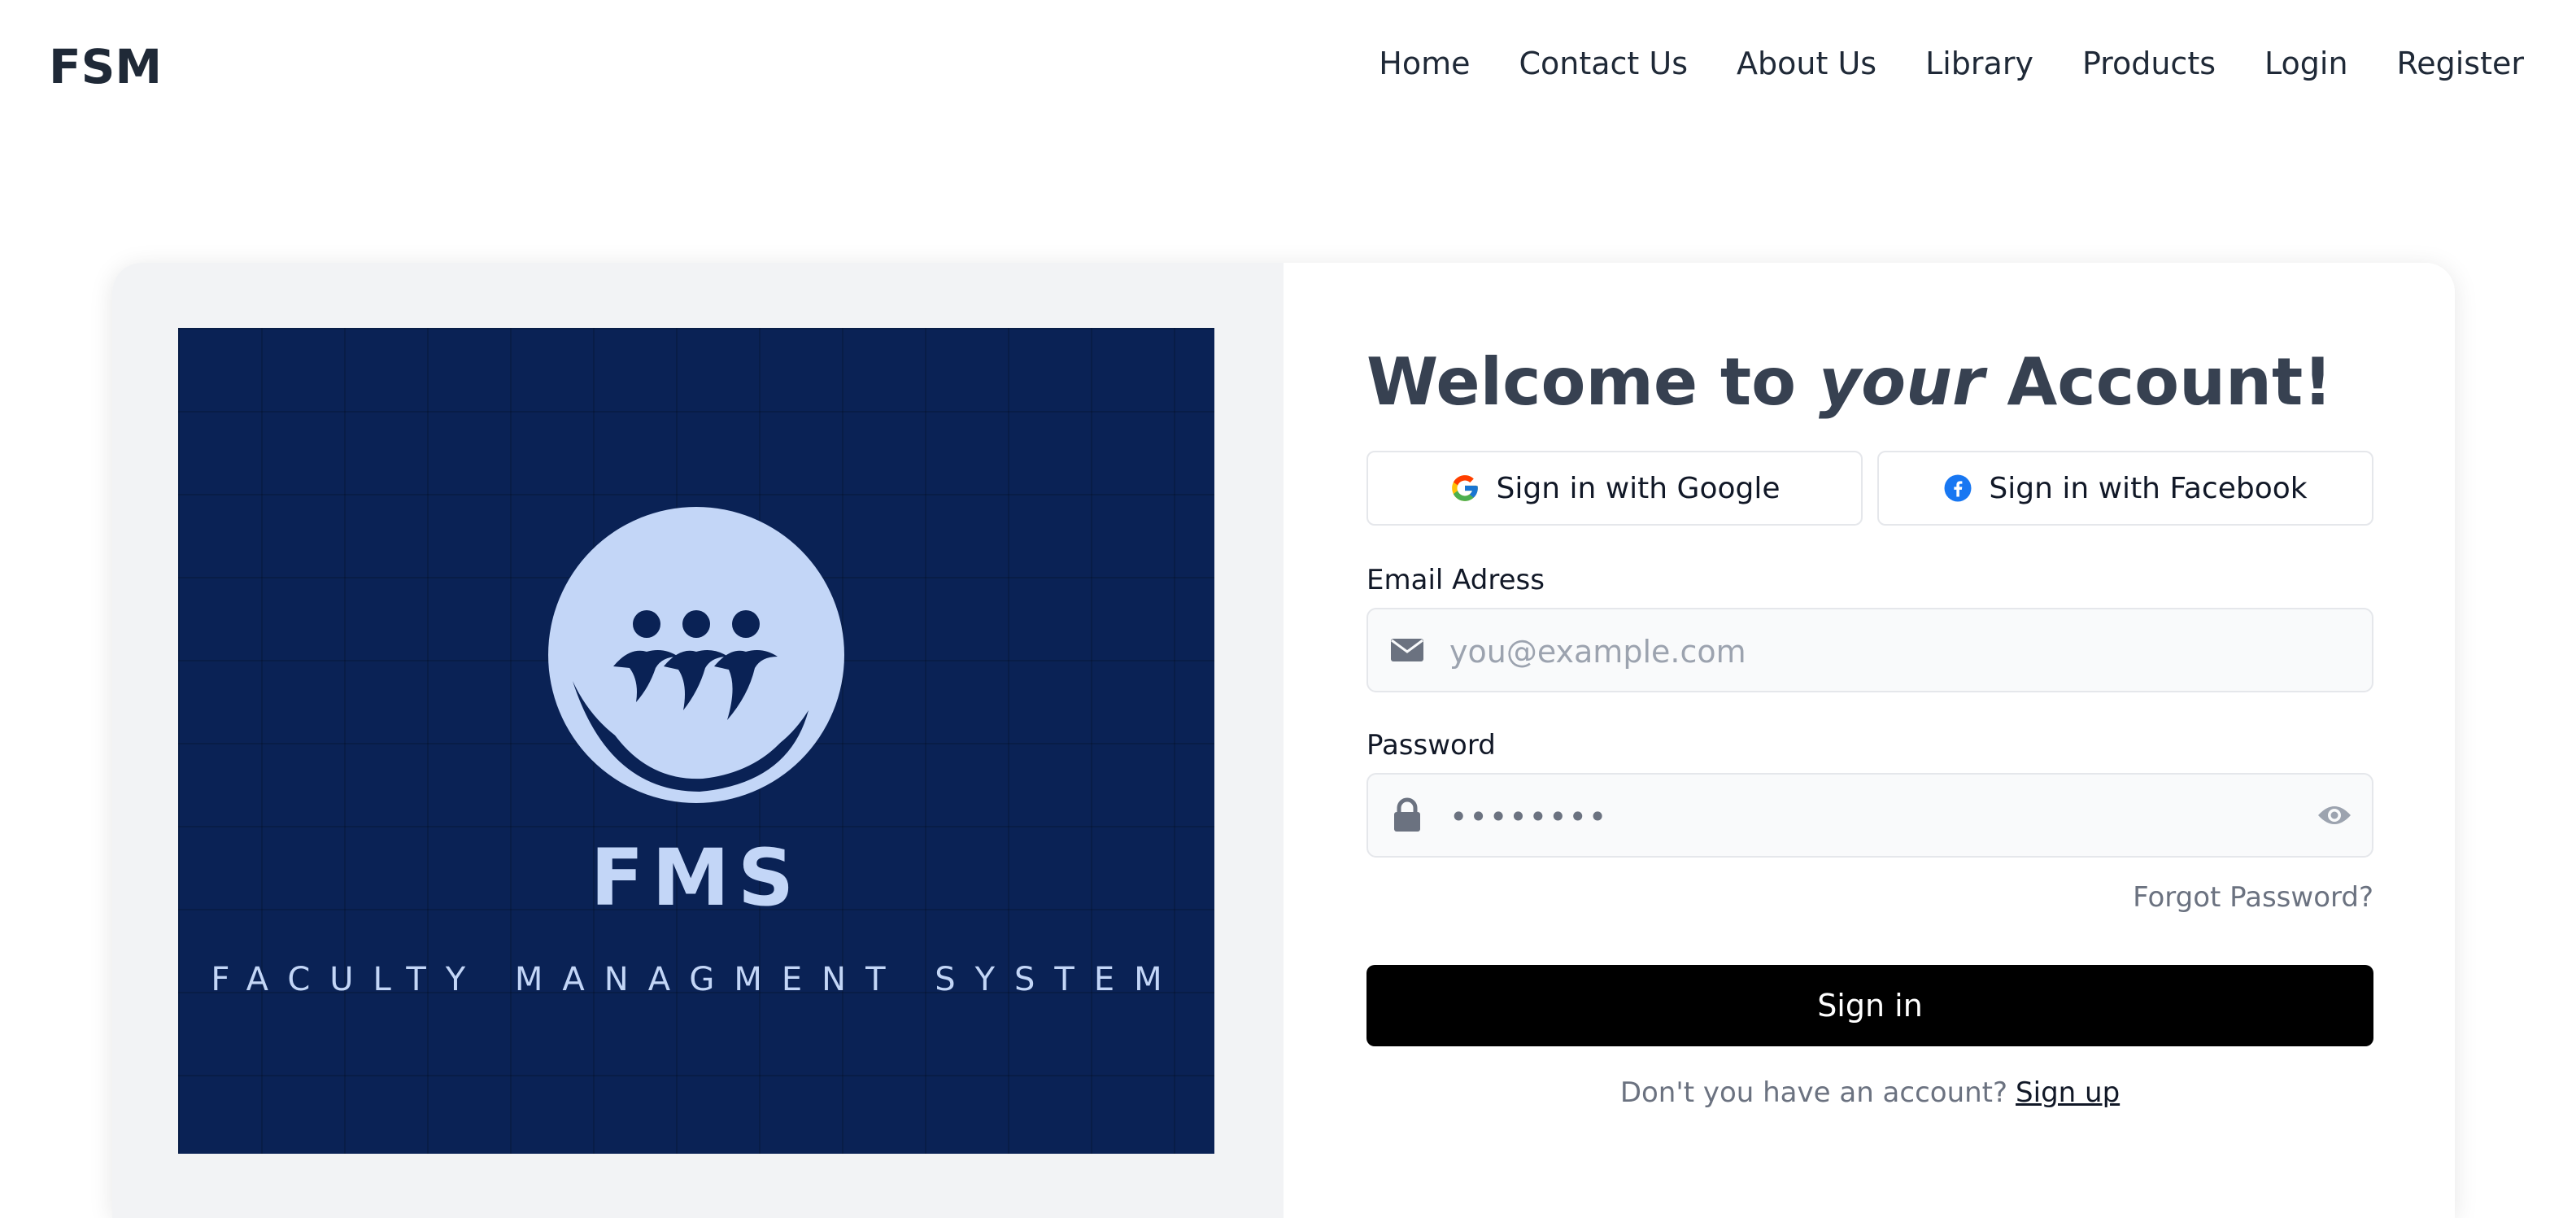 The height and width of the screenshot is (1218, 2576). I want to click on forgot-password-link: Forgot Password?, so click(2253, 897).